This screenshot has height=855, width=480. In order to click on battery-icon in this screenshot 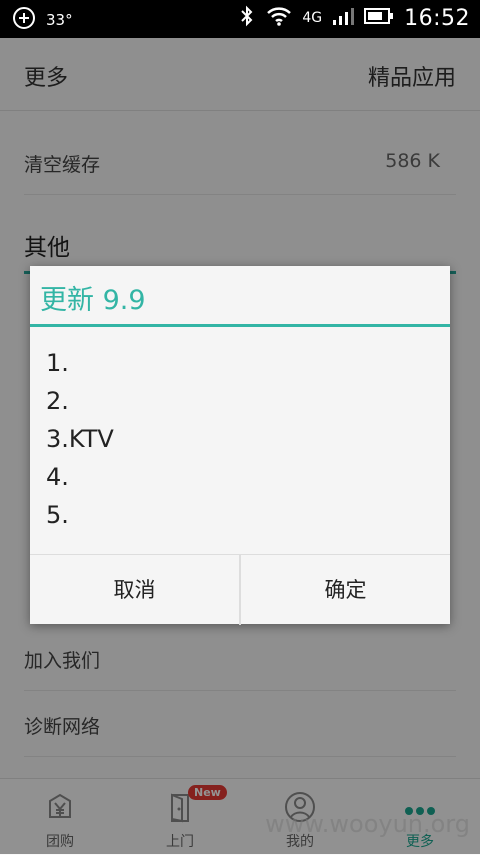, I will do `click(379, 18)`.